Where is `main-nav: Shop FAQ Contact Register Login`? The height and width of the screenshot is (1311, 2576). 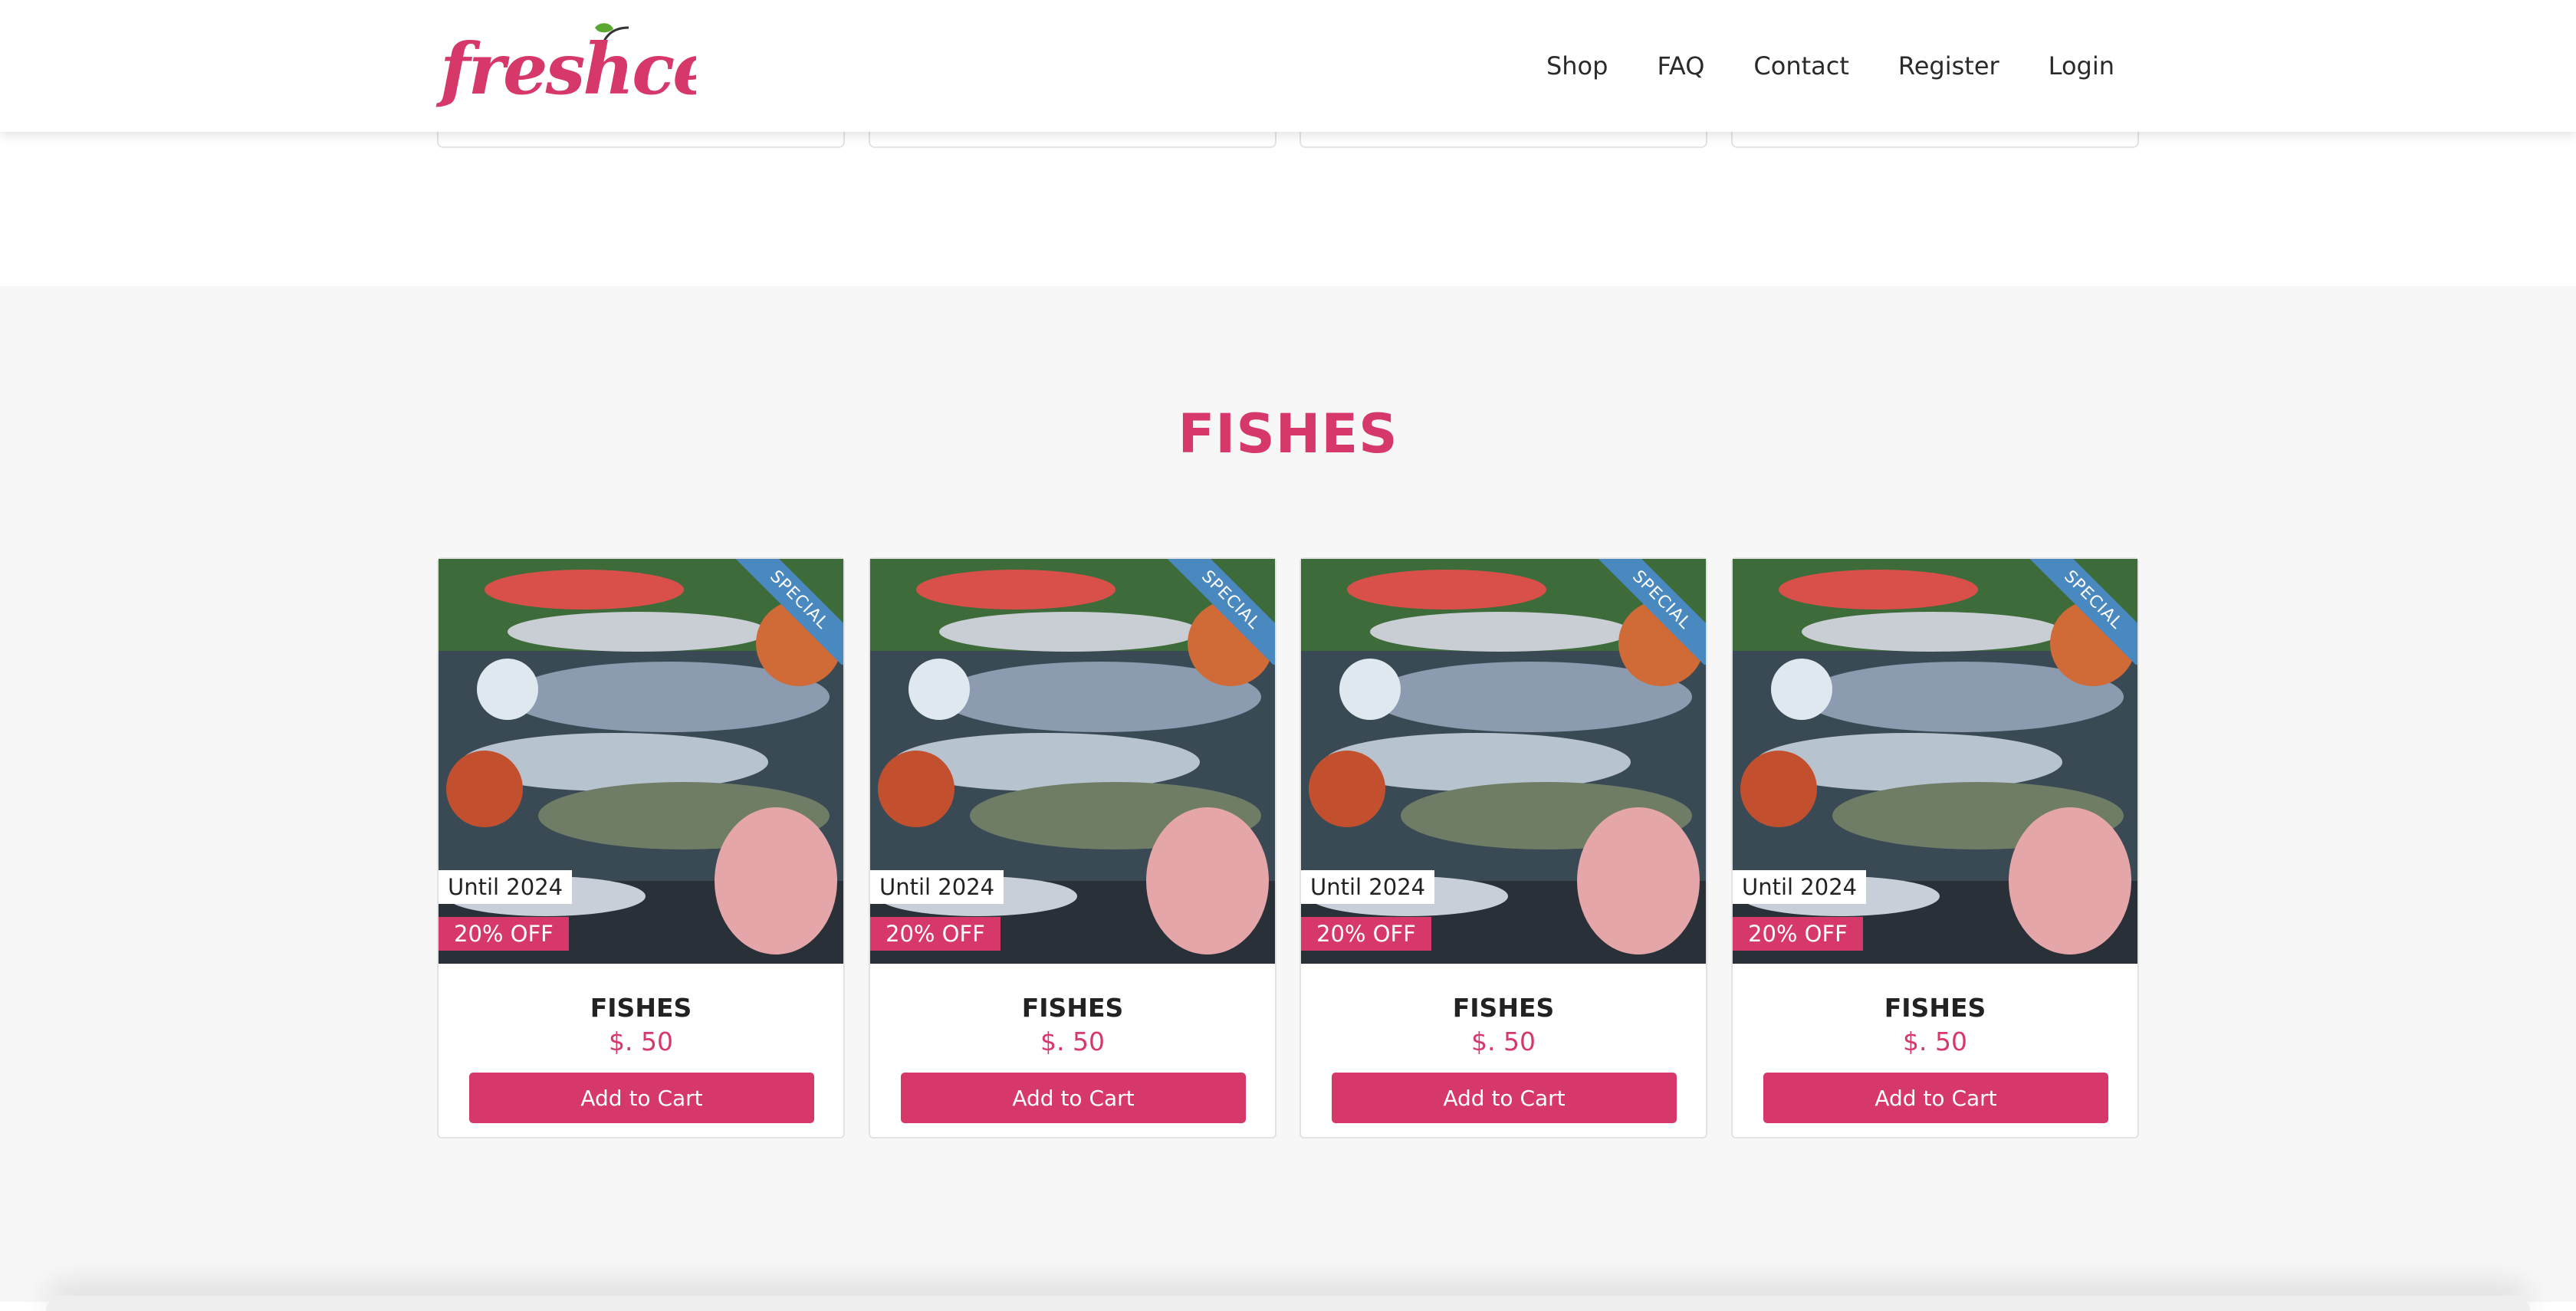 main-nav: Shop FAQ Contact Register Login is located at coordinates (1806, 66).